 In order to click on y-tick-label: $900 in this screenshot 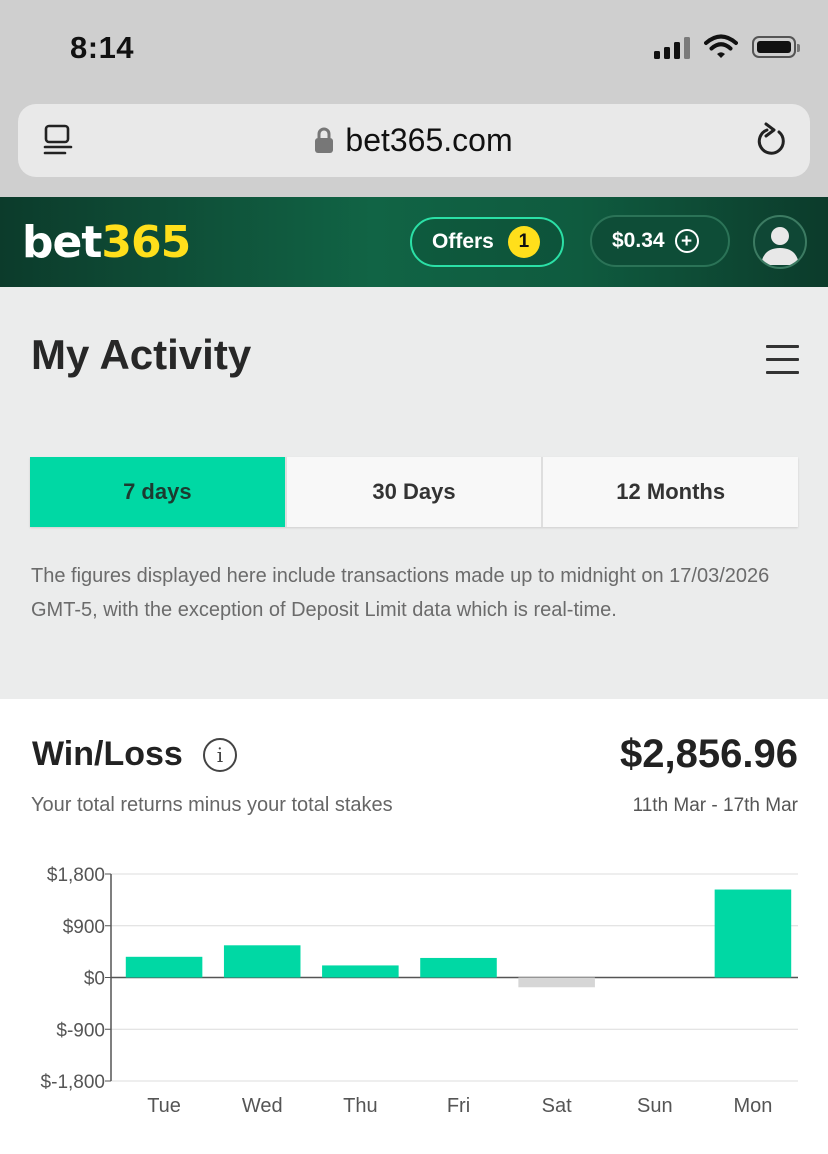, I will do `click(84, 927)`.